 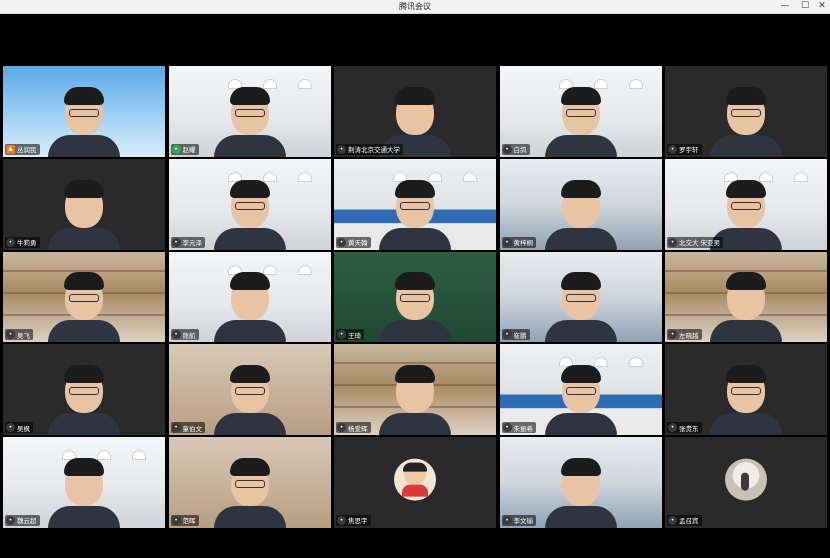 I want to click on participant-name: 左晓越, so click(x=689, y=335).